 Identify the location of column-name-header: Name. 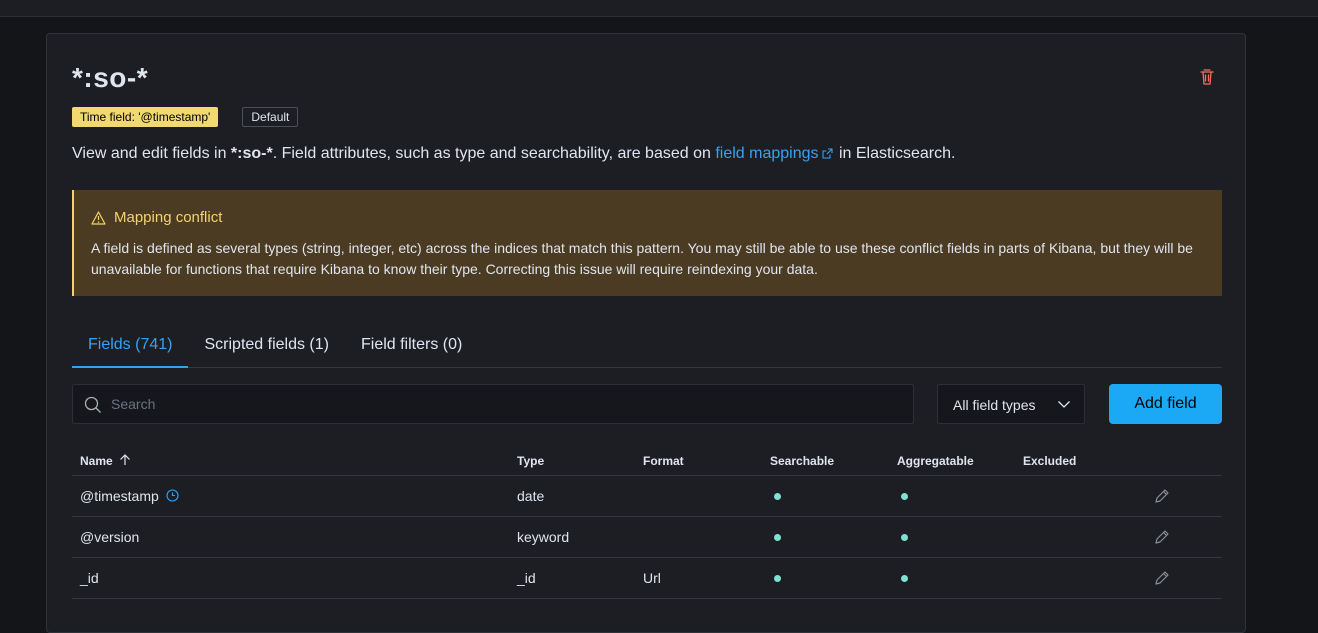
(105, 461).